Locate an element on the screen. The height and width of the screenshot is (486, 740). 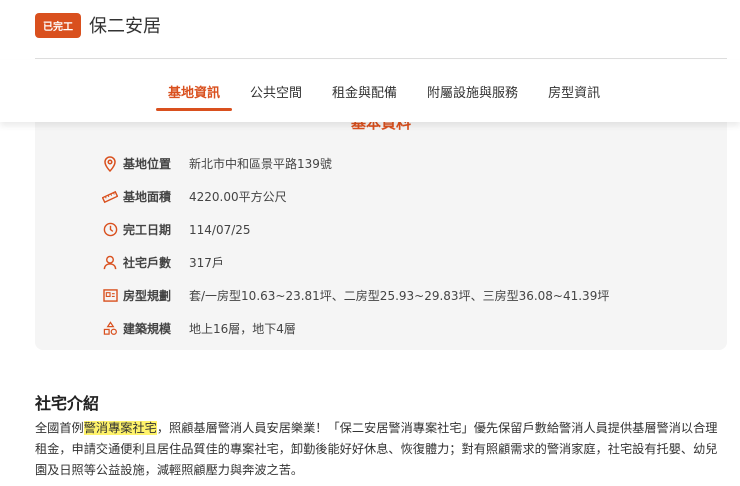
status-badge: 已完工 is located at coordinates (58, 25).